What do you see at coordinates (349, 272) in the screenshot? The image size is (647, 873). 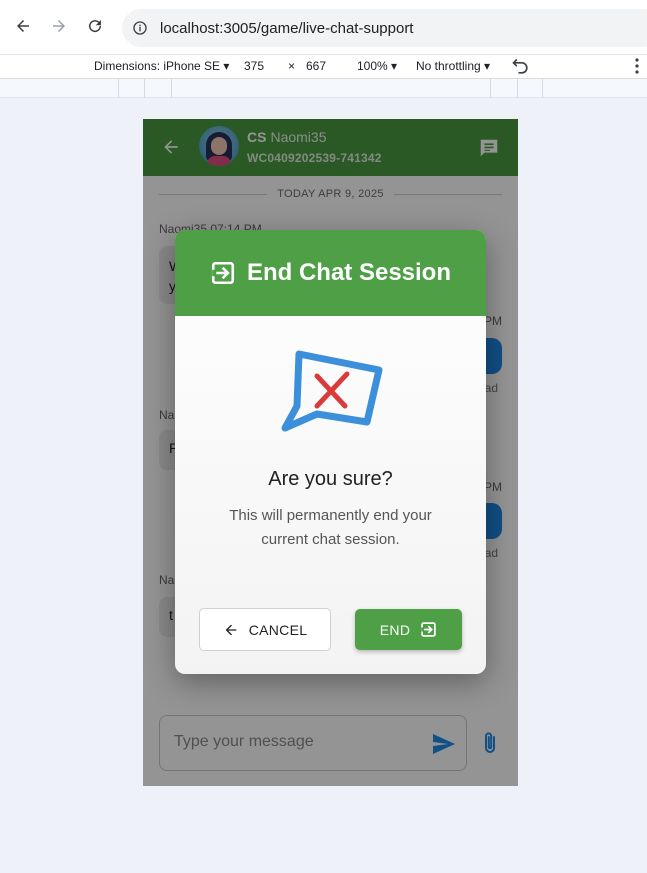 I see `dialog-title: End Chat Session` at bounding box center [349, 272].